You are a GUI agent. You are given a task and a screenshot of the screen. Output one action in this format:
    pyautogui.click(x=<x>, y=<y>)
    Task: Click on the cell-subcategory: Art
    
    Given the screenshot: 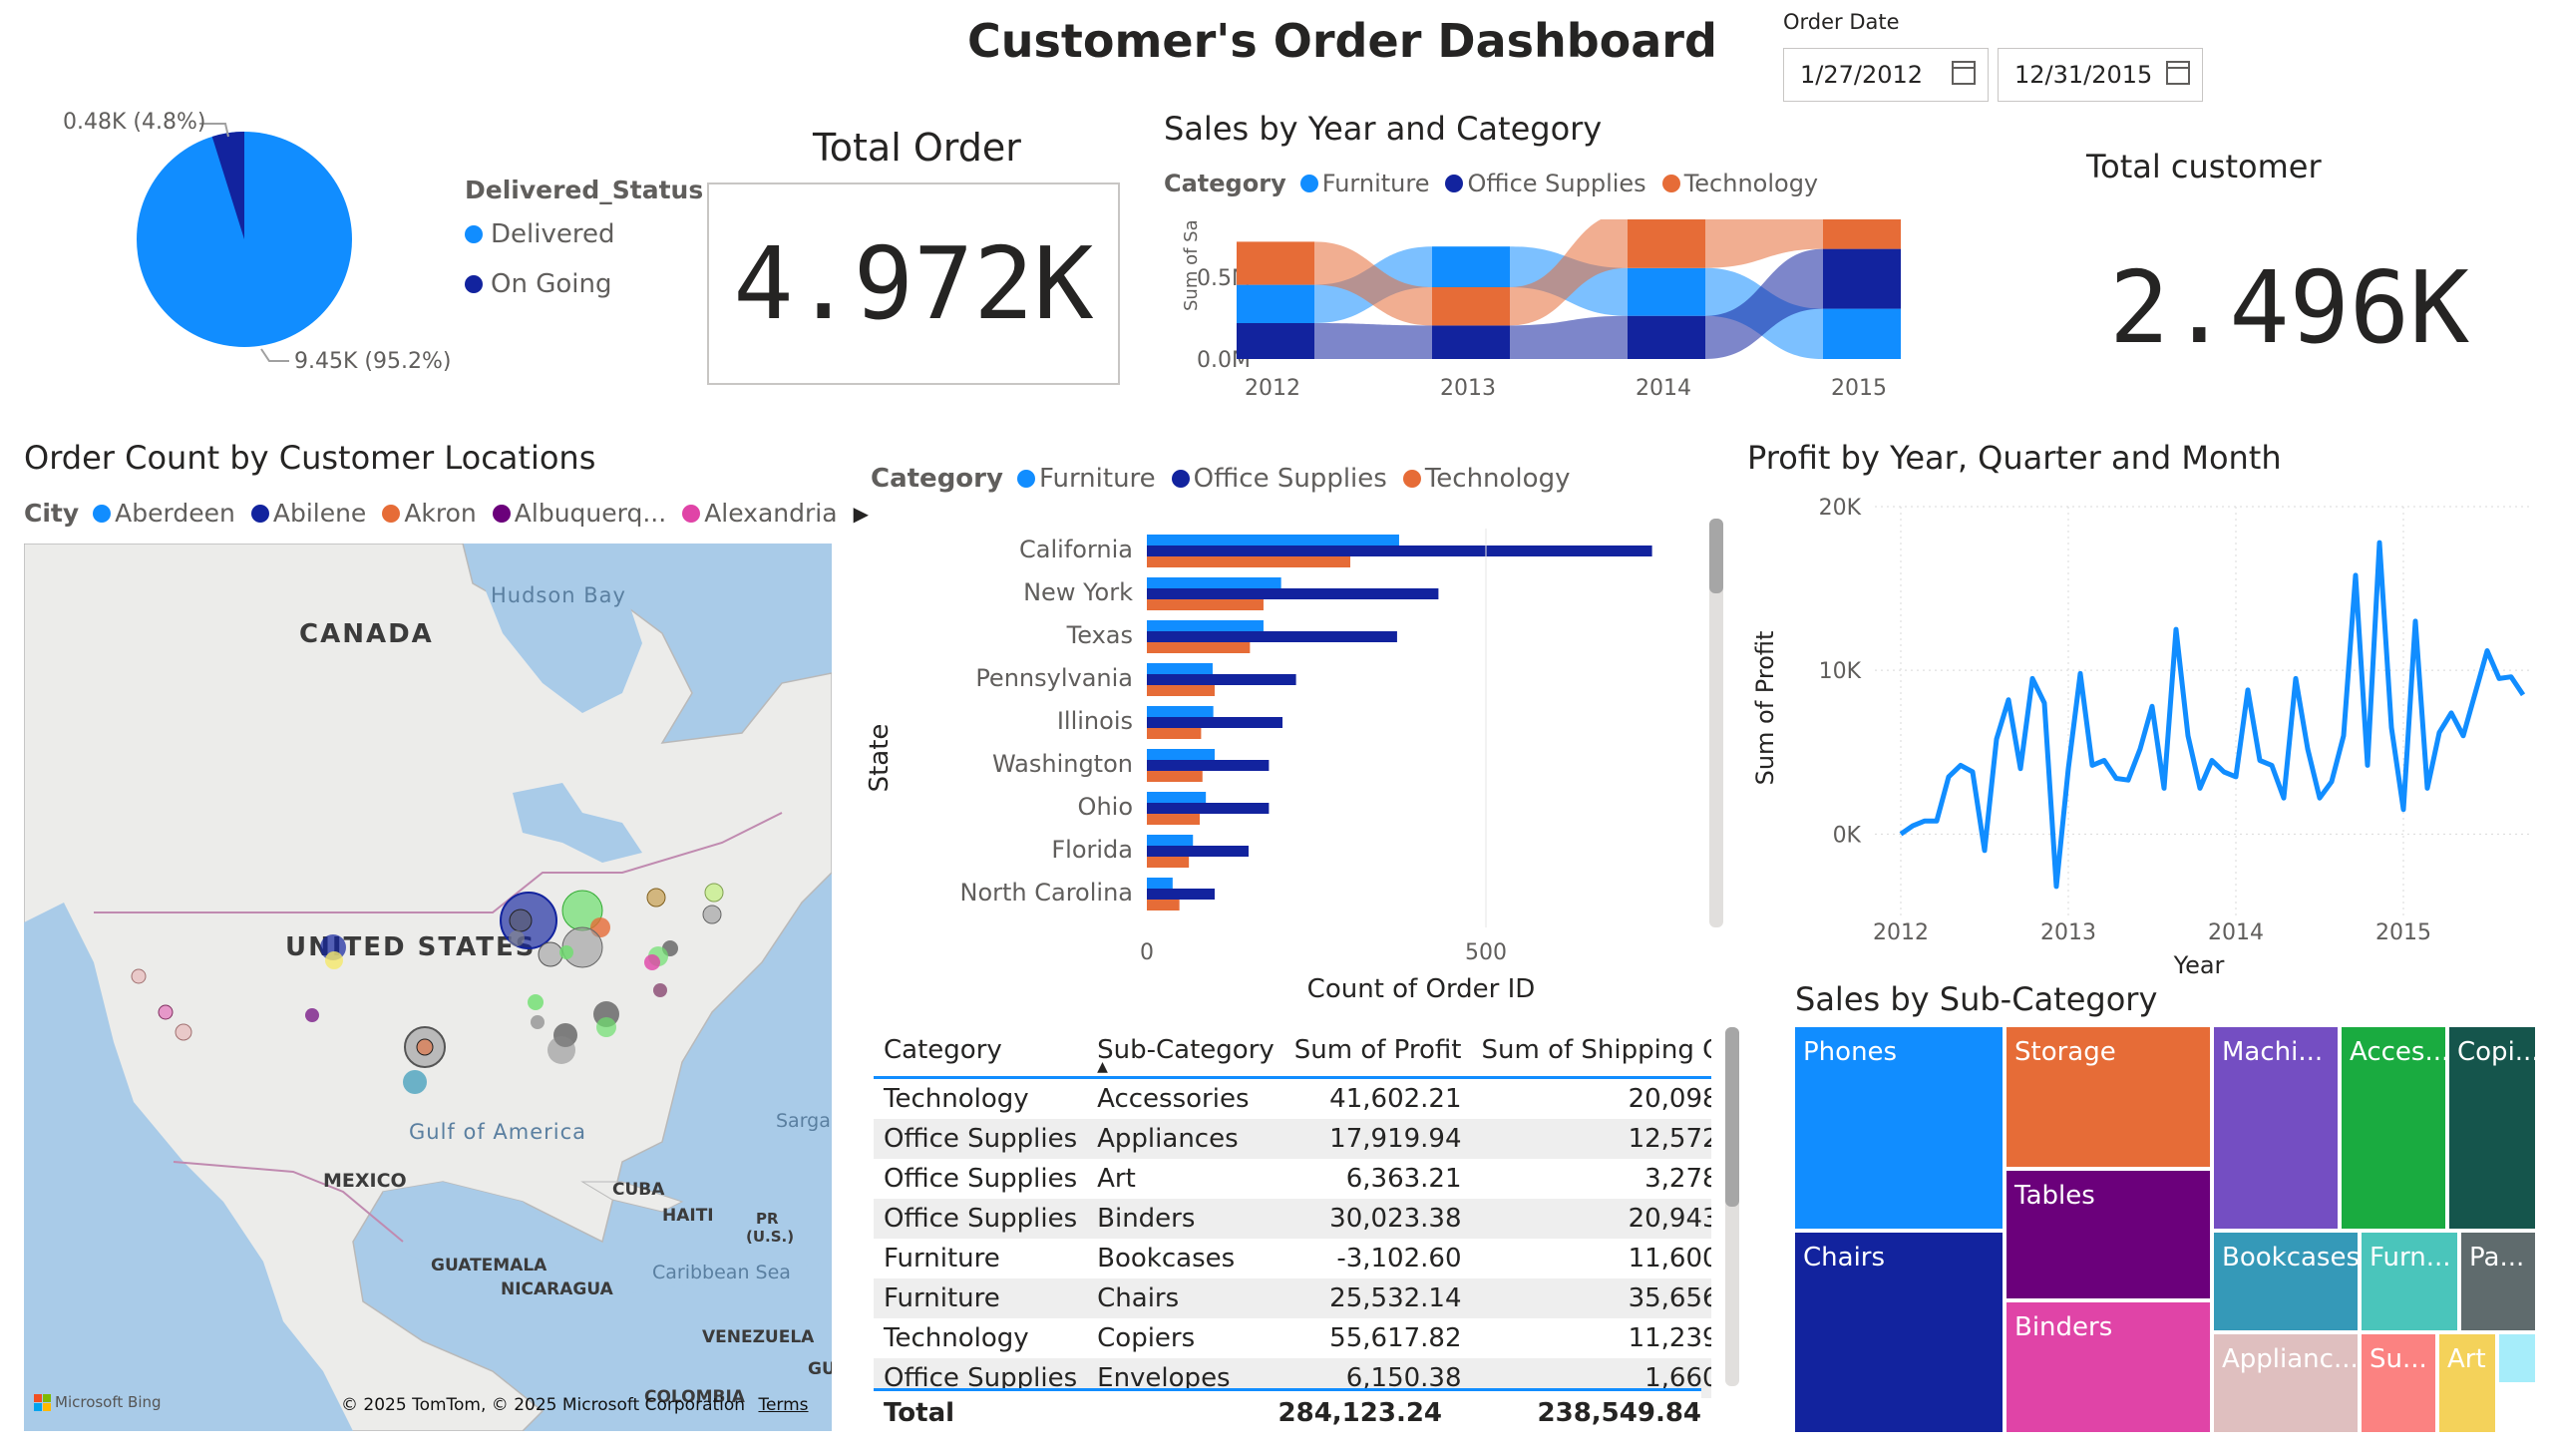 What is the action you would take?
    pyautogui.click(x=1116, y=1178)
    